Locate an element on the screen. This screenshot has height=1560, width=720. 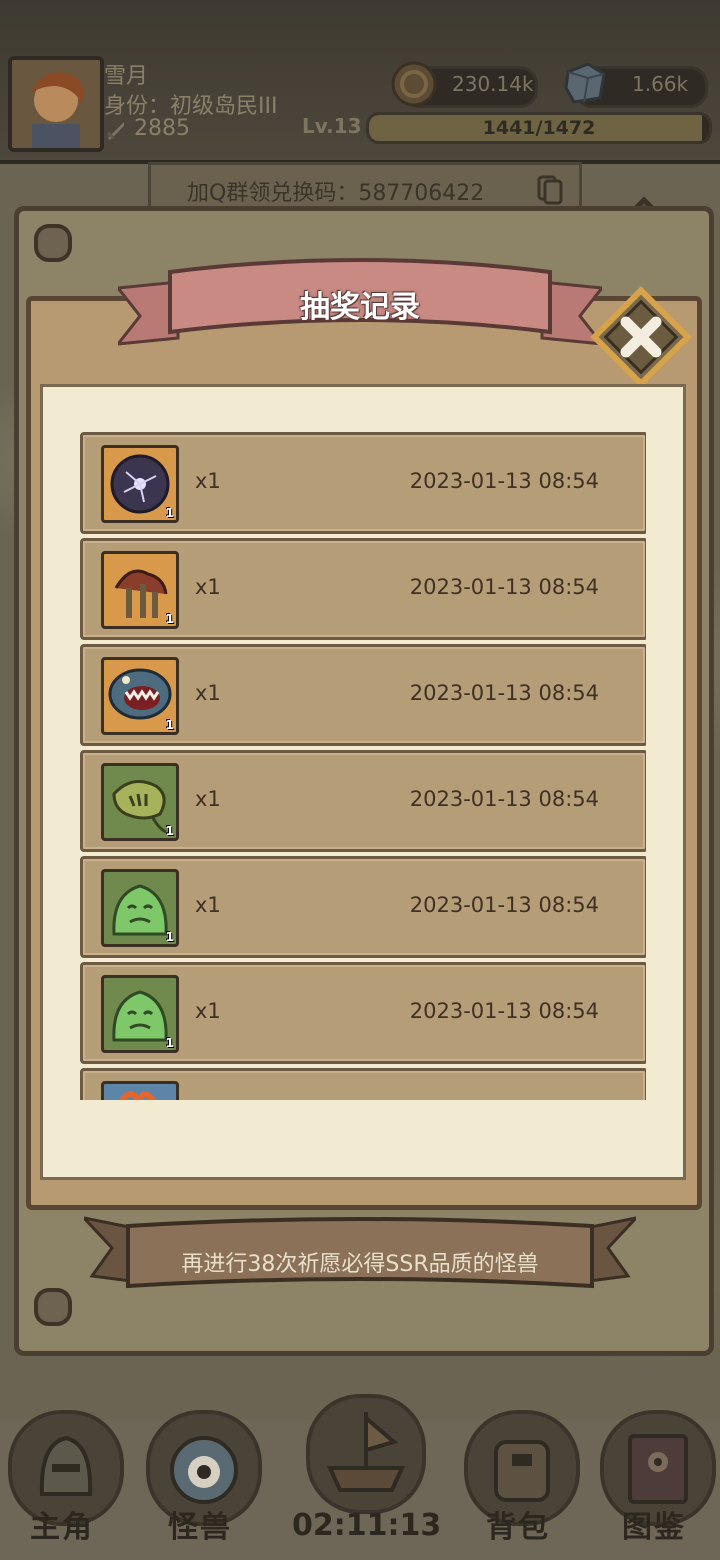
player-name: 雪月 is located at coordinates (126, 76).